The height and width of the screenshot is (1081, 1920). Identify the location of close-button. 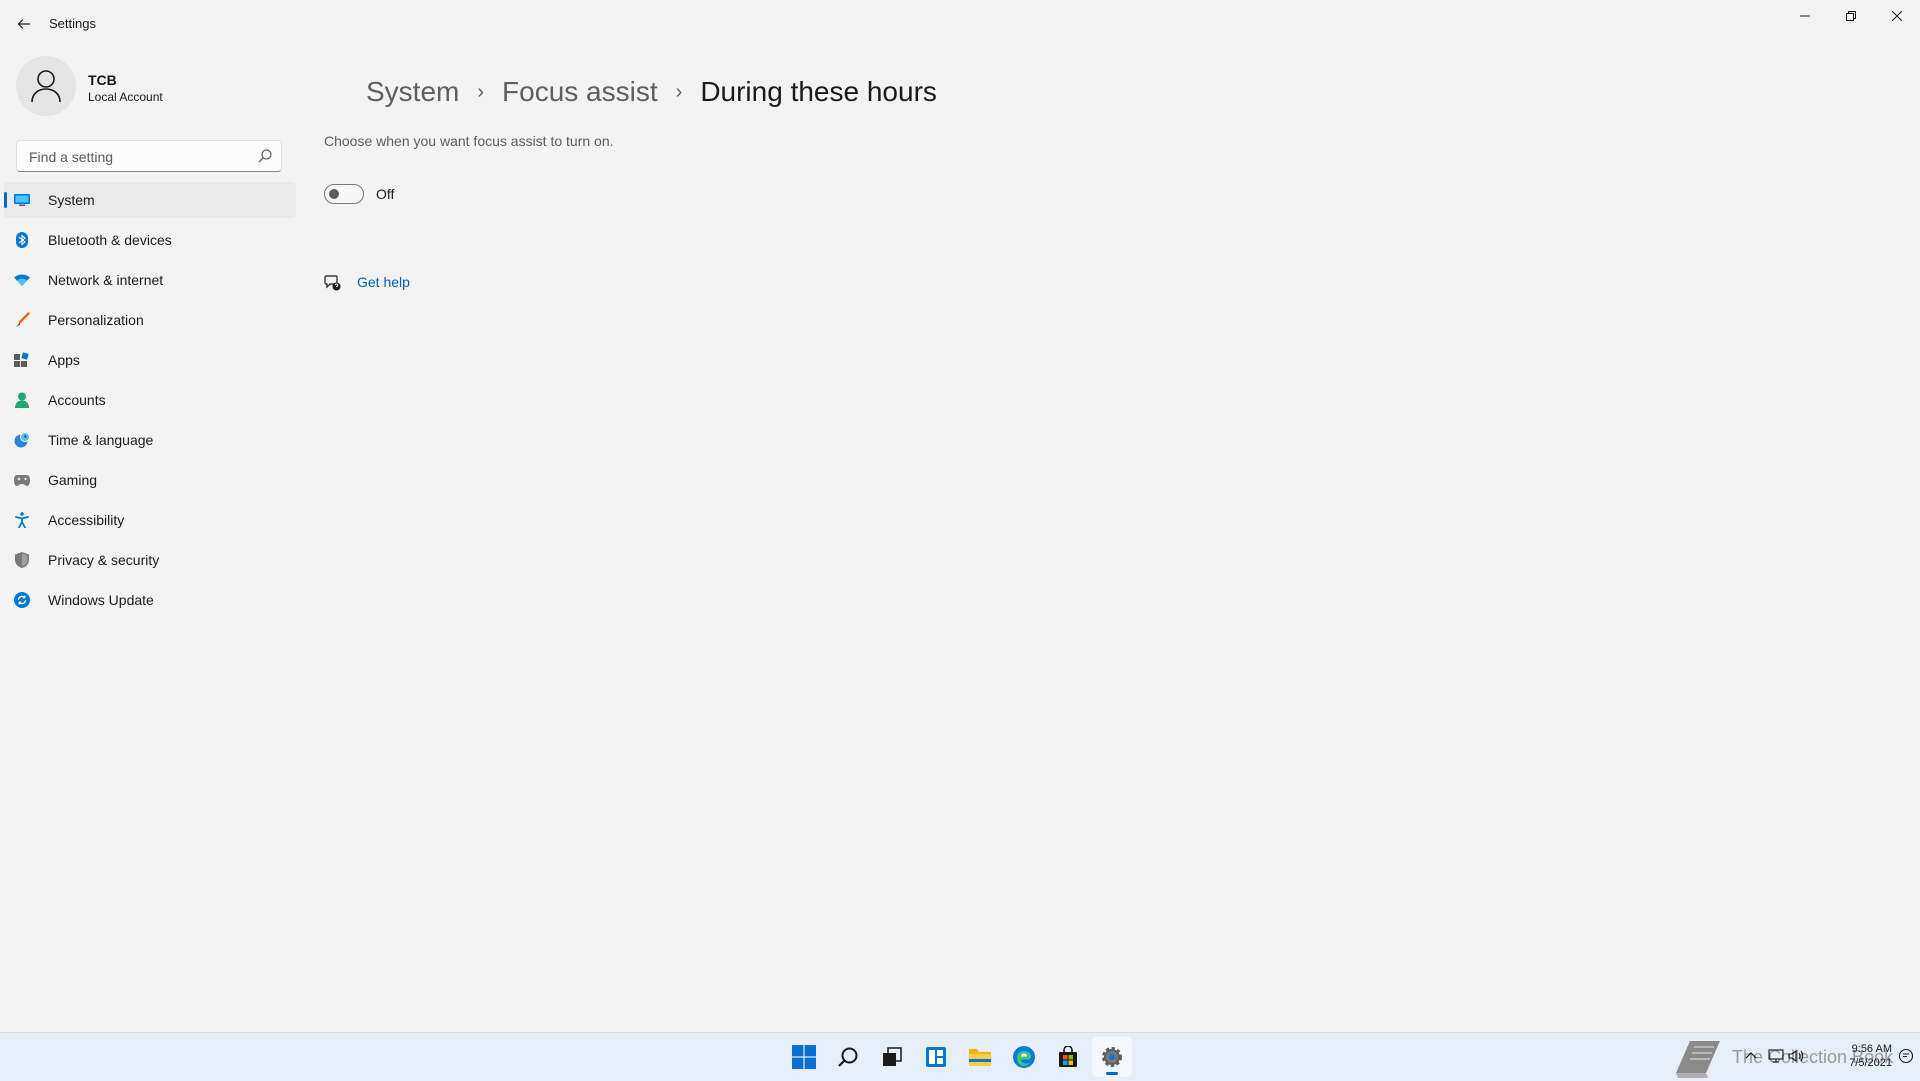
(1897, 16).